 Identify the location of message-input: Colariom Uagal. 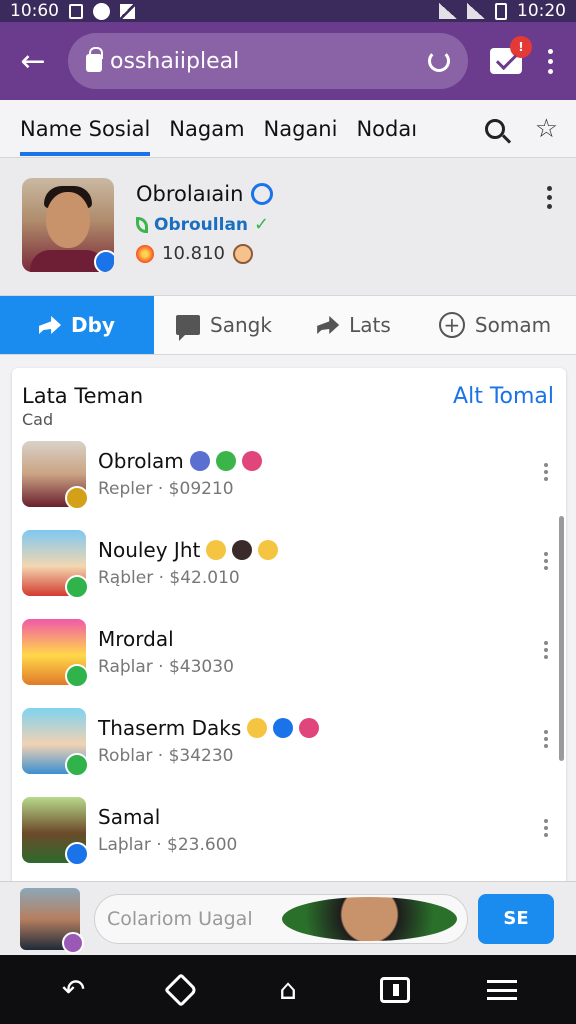
(281, 918).